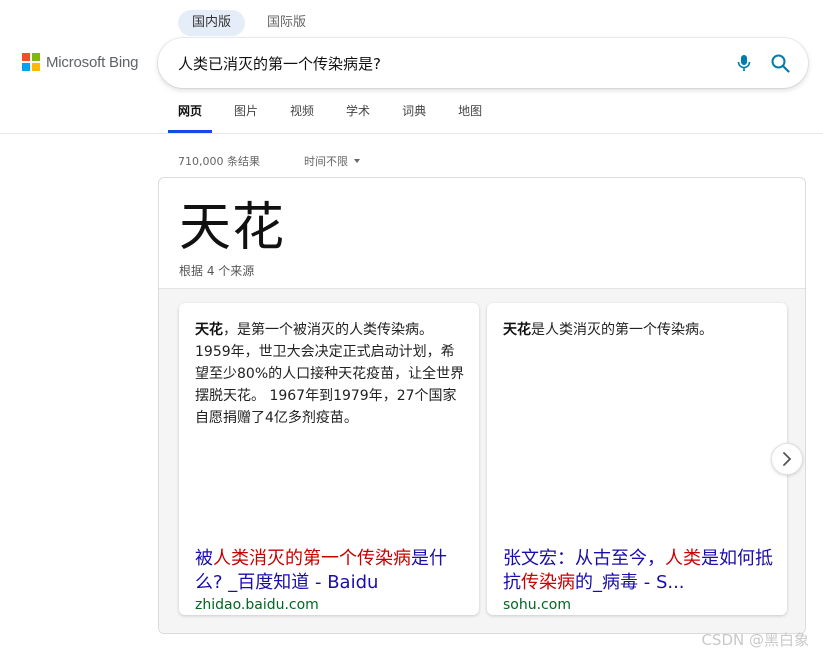 The width and height of the screenshot is (823, 660). What do you see at coordinates (325, 161) in the screenshot?
I see `time-filter-label: 时间不限` at bounding box center [325, 161].